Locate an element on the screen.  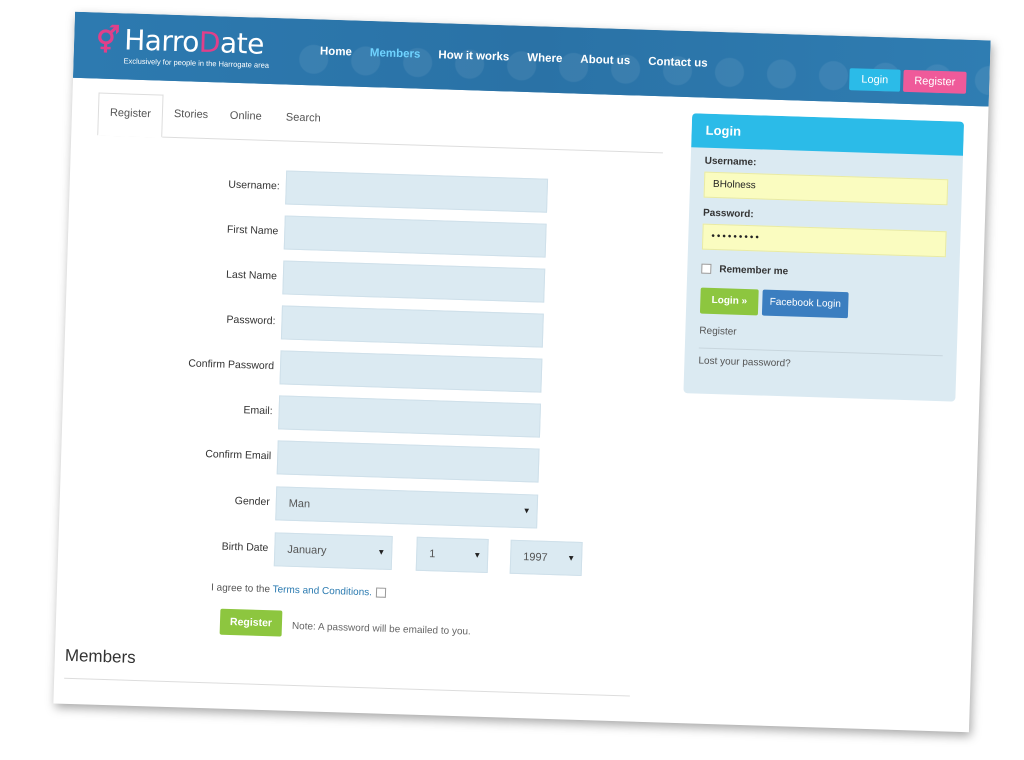
logo-wordmark: HarroDate is located at coordinates (194, 42).